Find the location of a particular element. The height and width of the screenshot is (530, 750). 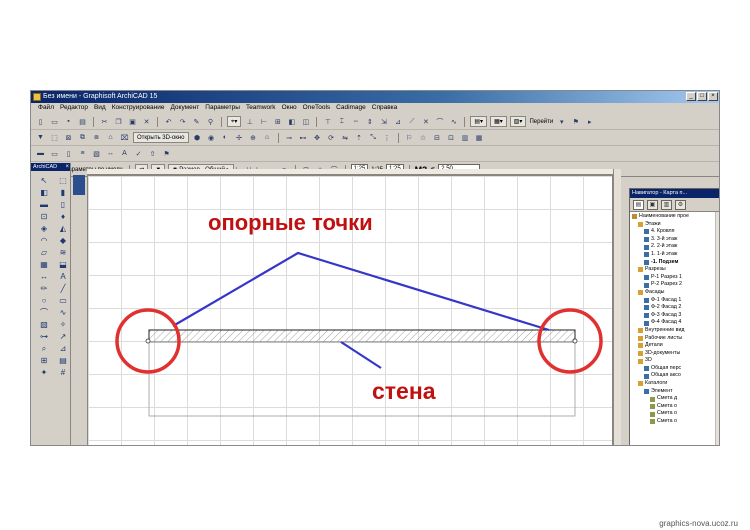

redo-icon: ↷ is located at coordinates (182, 122).